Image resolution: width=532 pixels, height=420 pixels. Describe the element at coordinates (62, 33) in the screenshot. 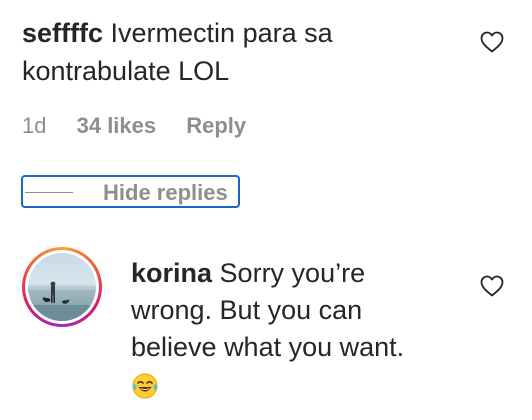

I see `comment-username: seffffc` at that location.